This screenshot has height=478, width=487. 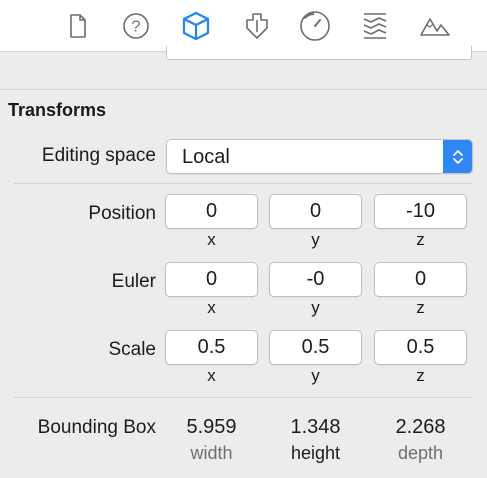 What do you see at coordinates (420, 307) in the screenshot?
I see `euler-z-axis-label: z` at bounding box center [420, 307].